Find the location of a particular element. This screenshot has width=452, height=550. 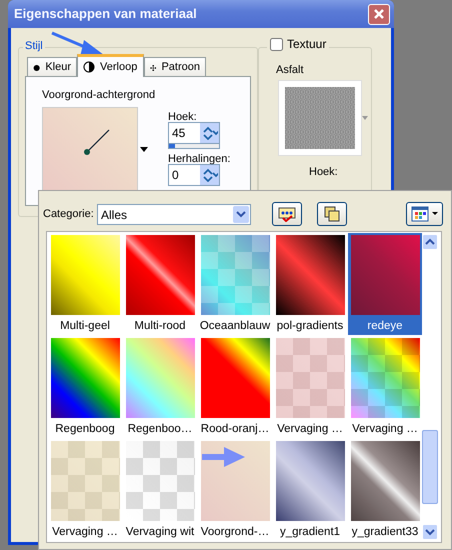

checkbox-label: Textuur is located at coordinates (306, 44).